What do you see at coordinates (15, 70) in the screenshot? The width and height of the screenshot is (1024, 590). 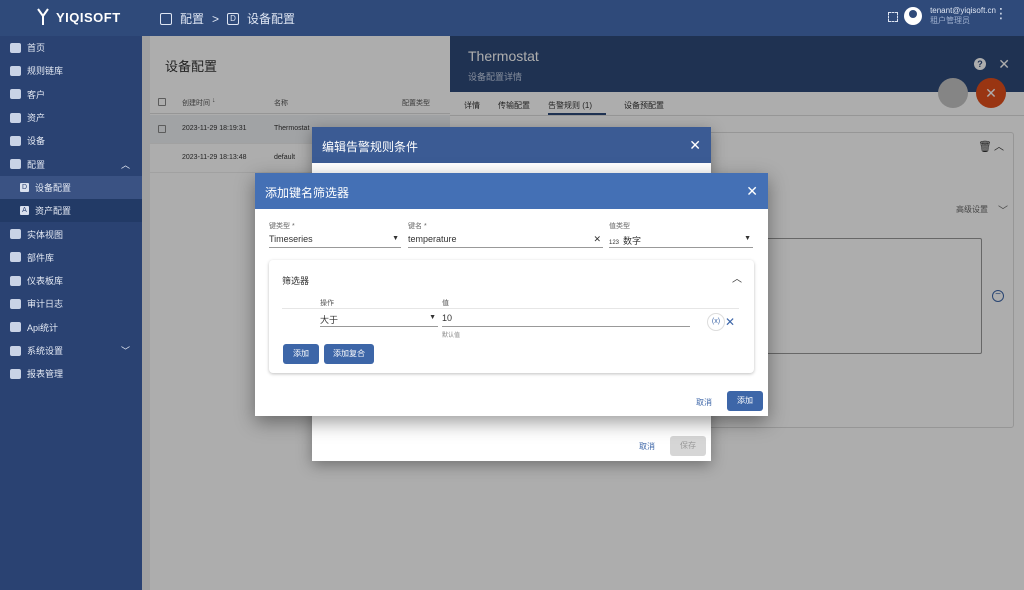 I see `code-icon` at bounding box center [15, 70].